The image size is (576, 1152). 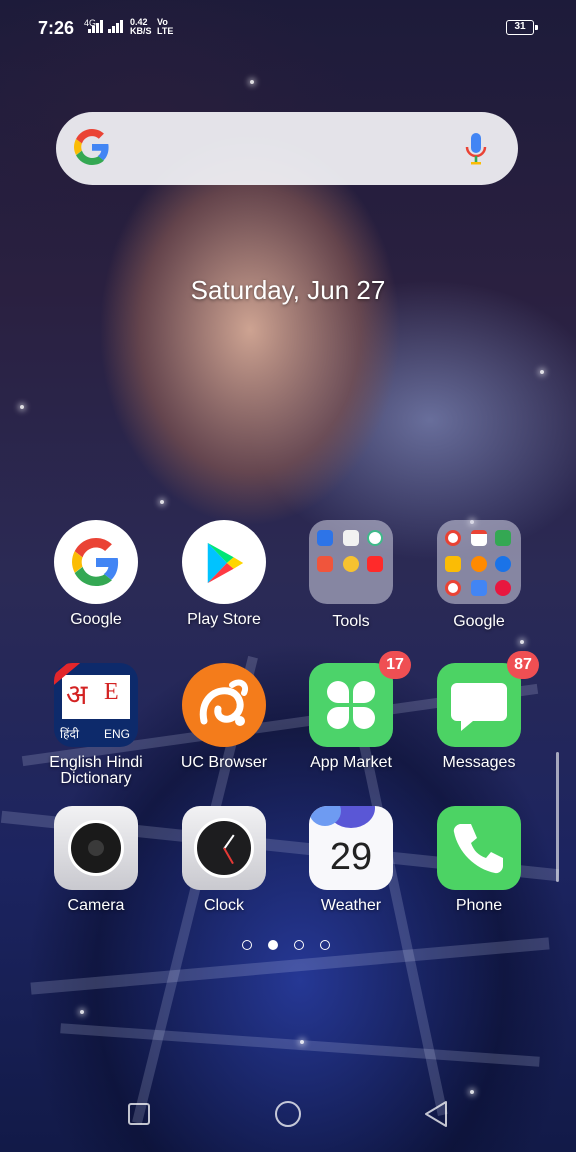 I want to click on scroll-indicator, so click(x=557, y=817).